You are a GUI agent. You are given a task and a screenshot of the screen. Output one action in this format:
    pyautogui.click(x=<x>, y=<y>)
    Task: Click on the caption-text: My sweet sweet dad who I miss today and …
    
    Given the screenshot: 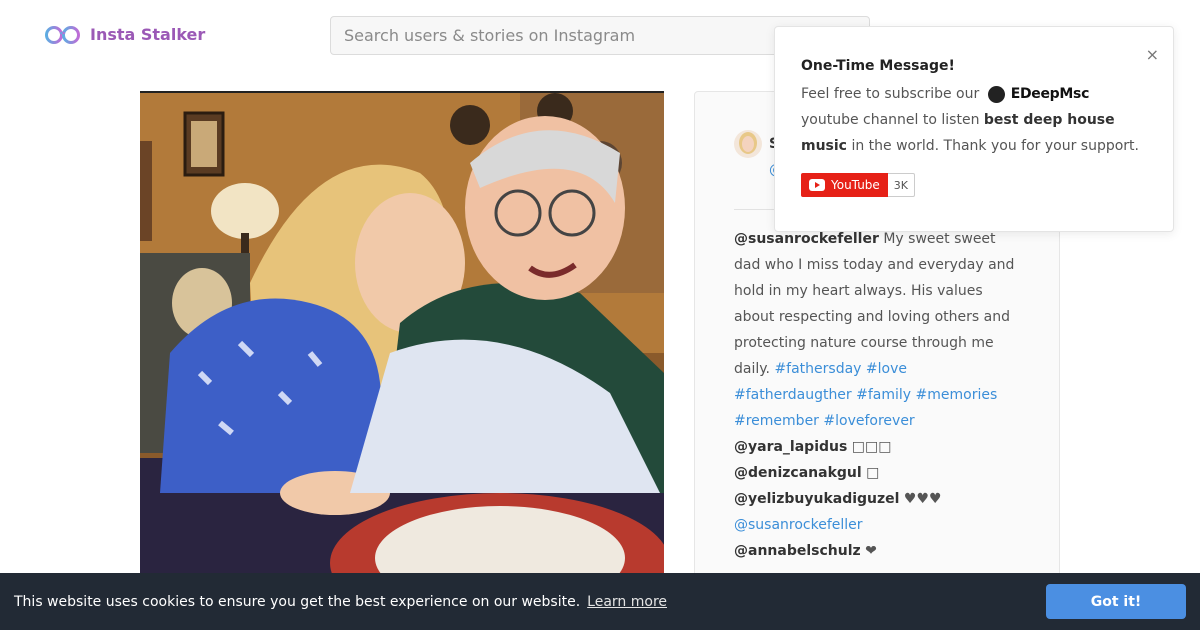 What is the action you would take?
    pyautogui.click(x=874, y=304)
    